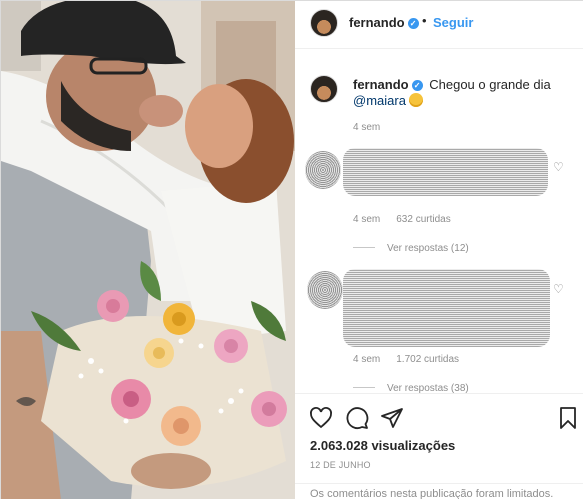  I want to click on caption-timestamp: 4 sem, so click(367, 127).